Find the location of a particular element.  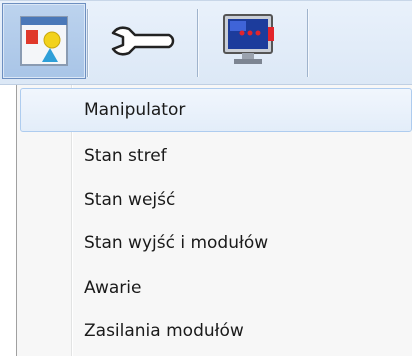

wrench-icon is located at coordinates (143, 41).